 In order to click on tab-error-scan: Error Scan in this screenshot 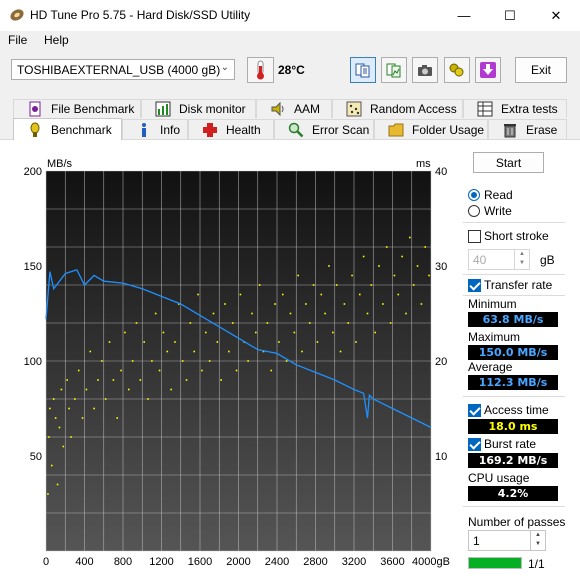, I will do `click(324, 129)`.